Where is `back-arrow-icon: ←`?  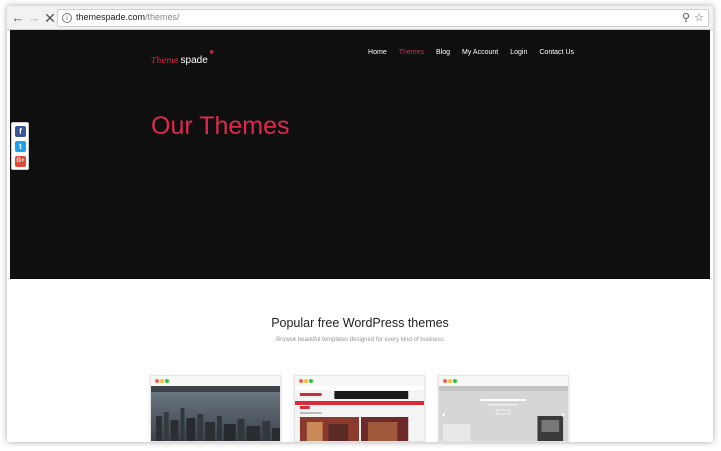
back-arrow-icon: ← is located at coordinates (18, 18).